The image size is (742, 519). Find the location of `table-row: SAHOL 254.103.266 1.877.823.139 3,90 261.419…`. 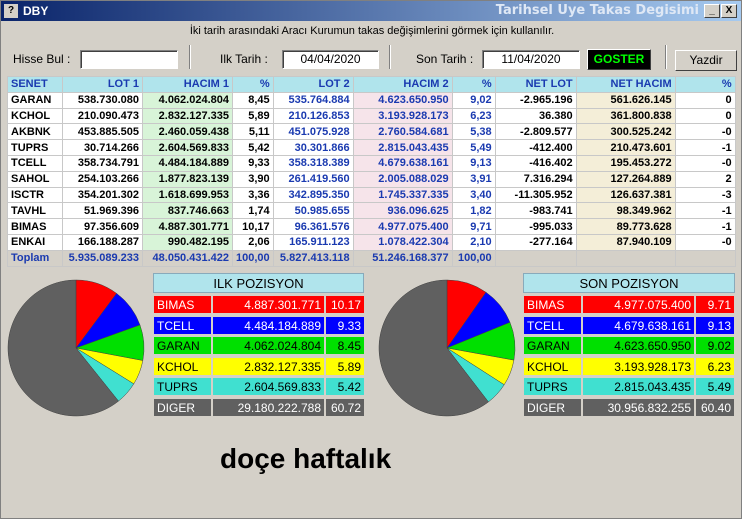

table-row: SAHOL 254.103.266 1.877.823.139 3,90 261.419… is located at coordinates (371, 179).